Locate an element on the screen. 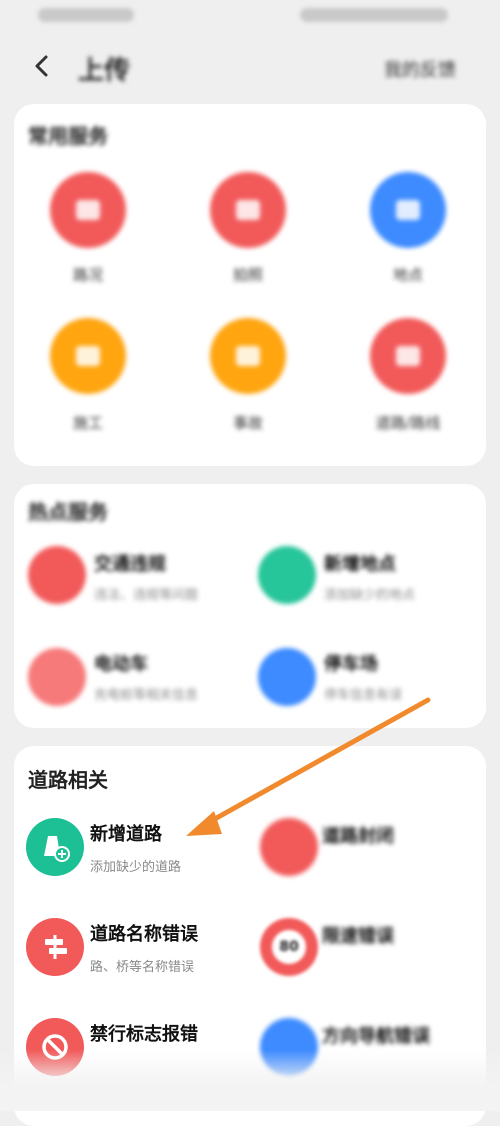 Image resolution: width=500 pixels, height=1126 pixels. service-label-3: 施工 is located at coordinates (87, 423).